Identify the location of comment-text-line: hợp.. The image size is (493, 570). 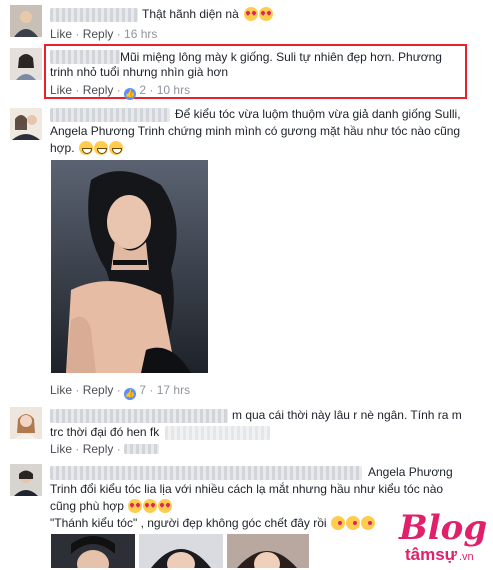
(86, 148).